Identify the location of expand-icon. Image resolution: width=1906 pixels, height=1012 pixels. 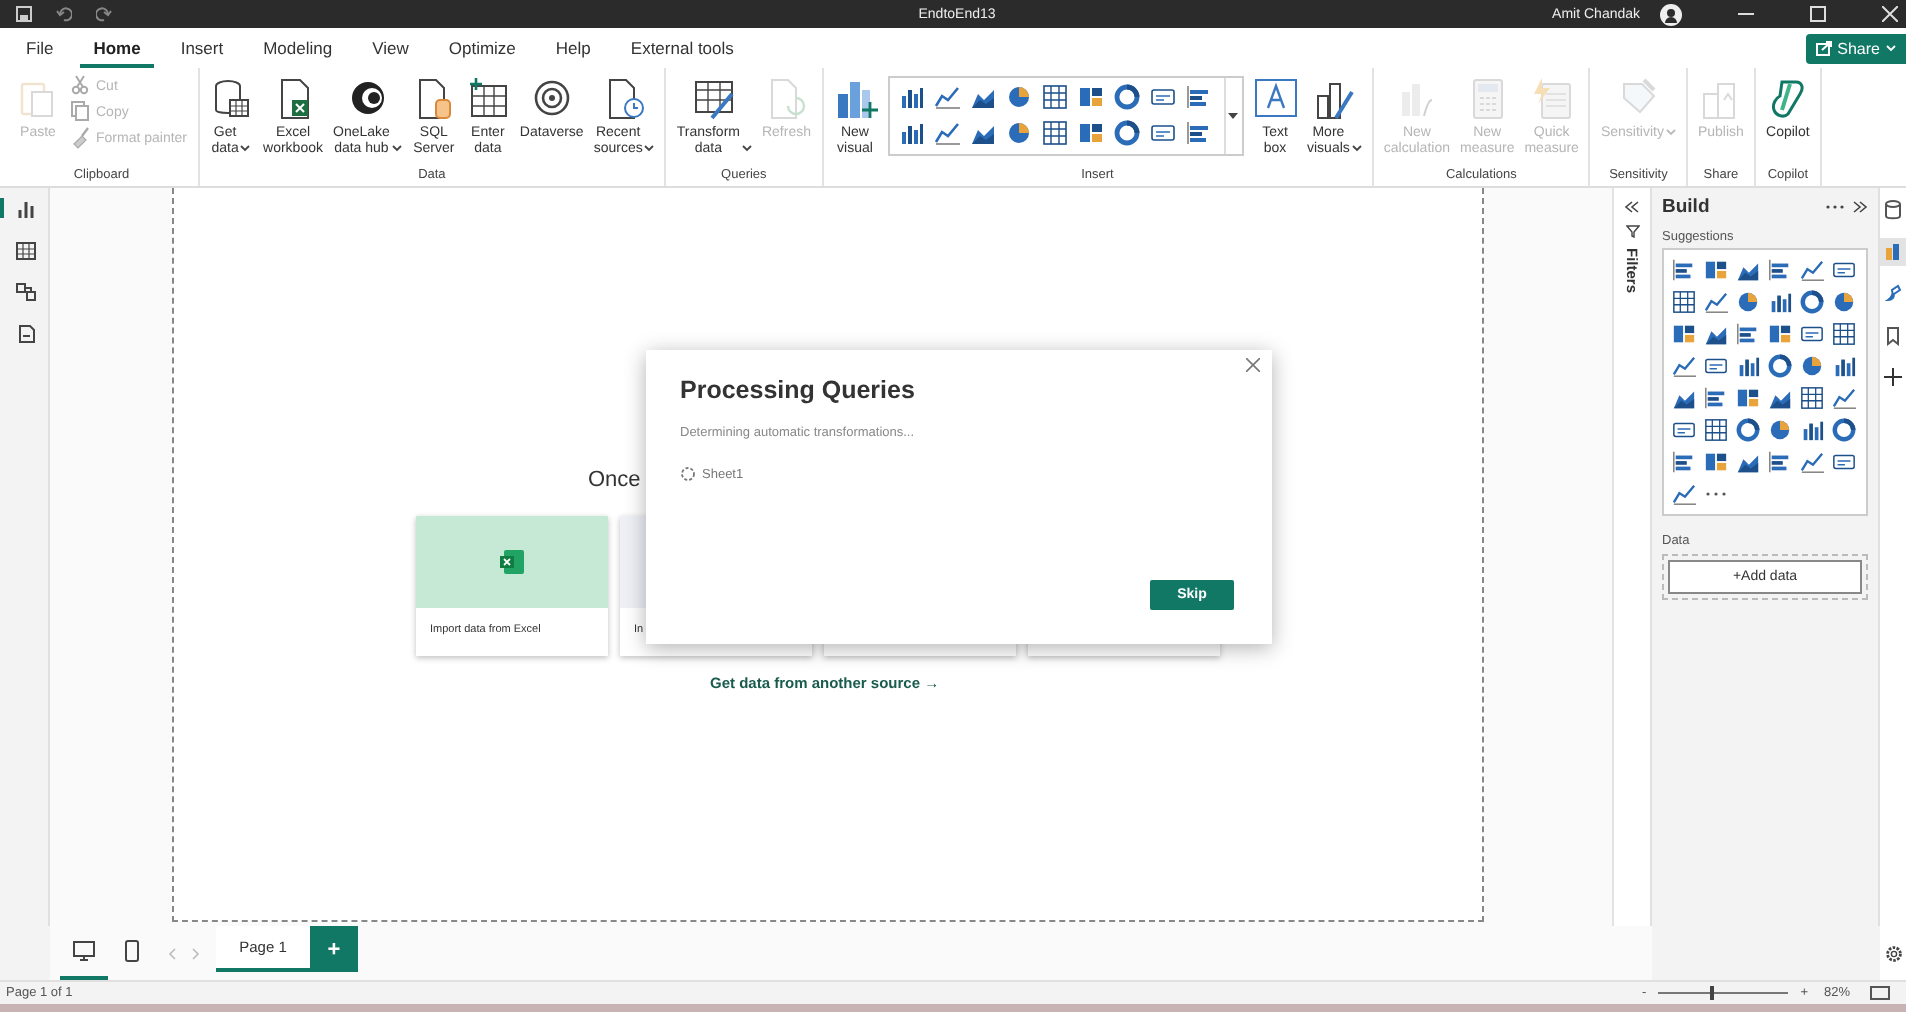
(1860, 207).